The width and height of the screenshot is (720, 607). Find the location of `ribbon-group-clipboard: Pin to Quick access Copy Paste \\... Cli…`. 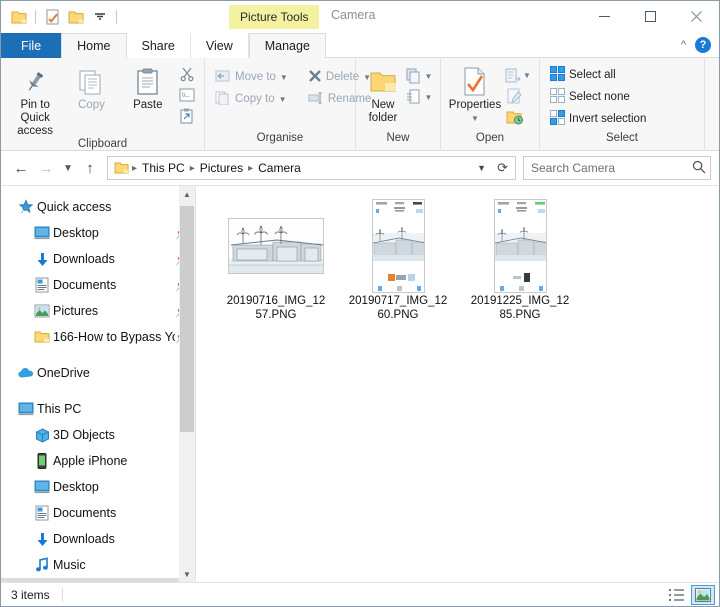

ribbon-group-clipboard: Pin to Quick access Copy Paste \\... Cli… is located at coordinates (103, 104).